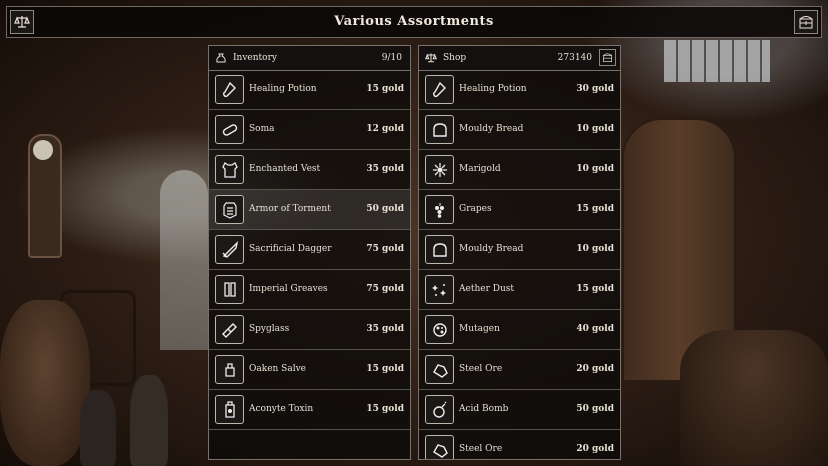 This screenshot has height=466, width=828. I want to click on shop-header: Shop 273140, so click(519, 58).